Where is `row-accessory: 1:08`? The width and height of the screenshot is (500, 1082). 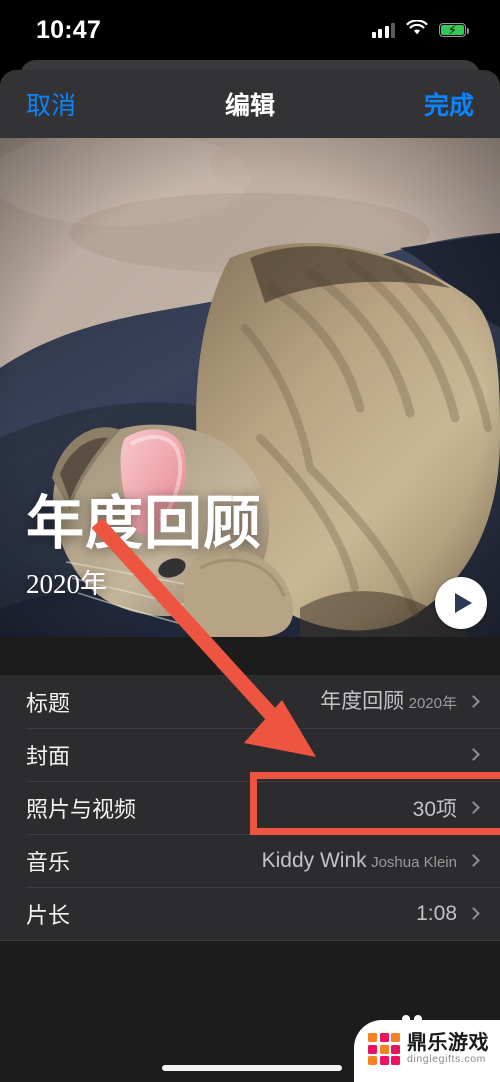 row-accessory: 1:08 is located at coordinates (448, 913).